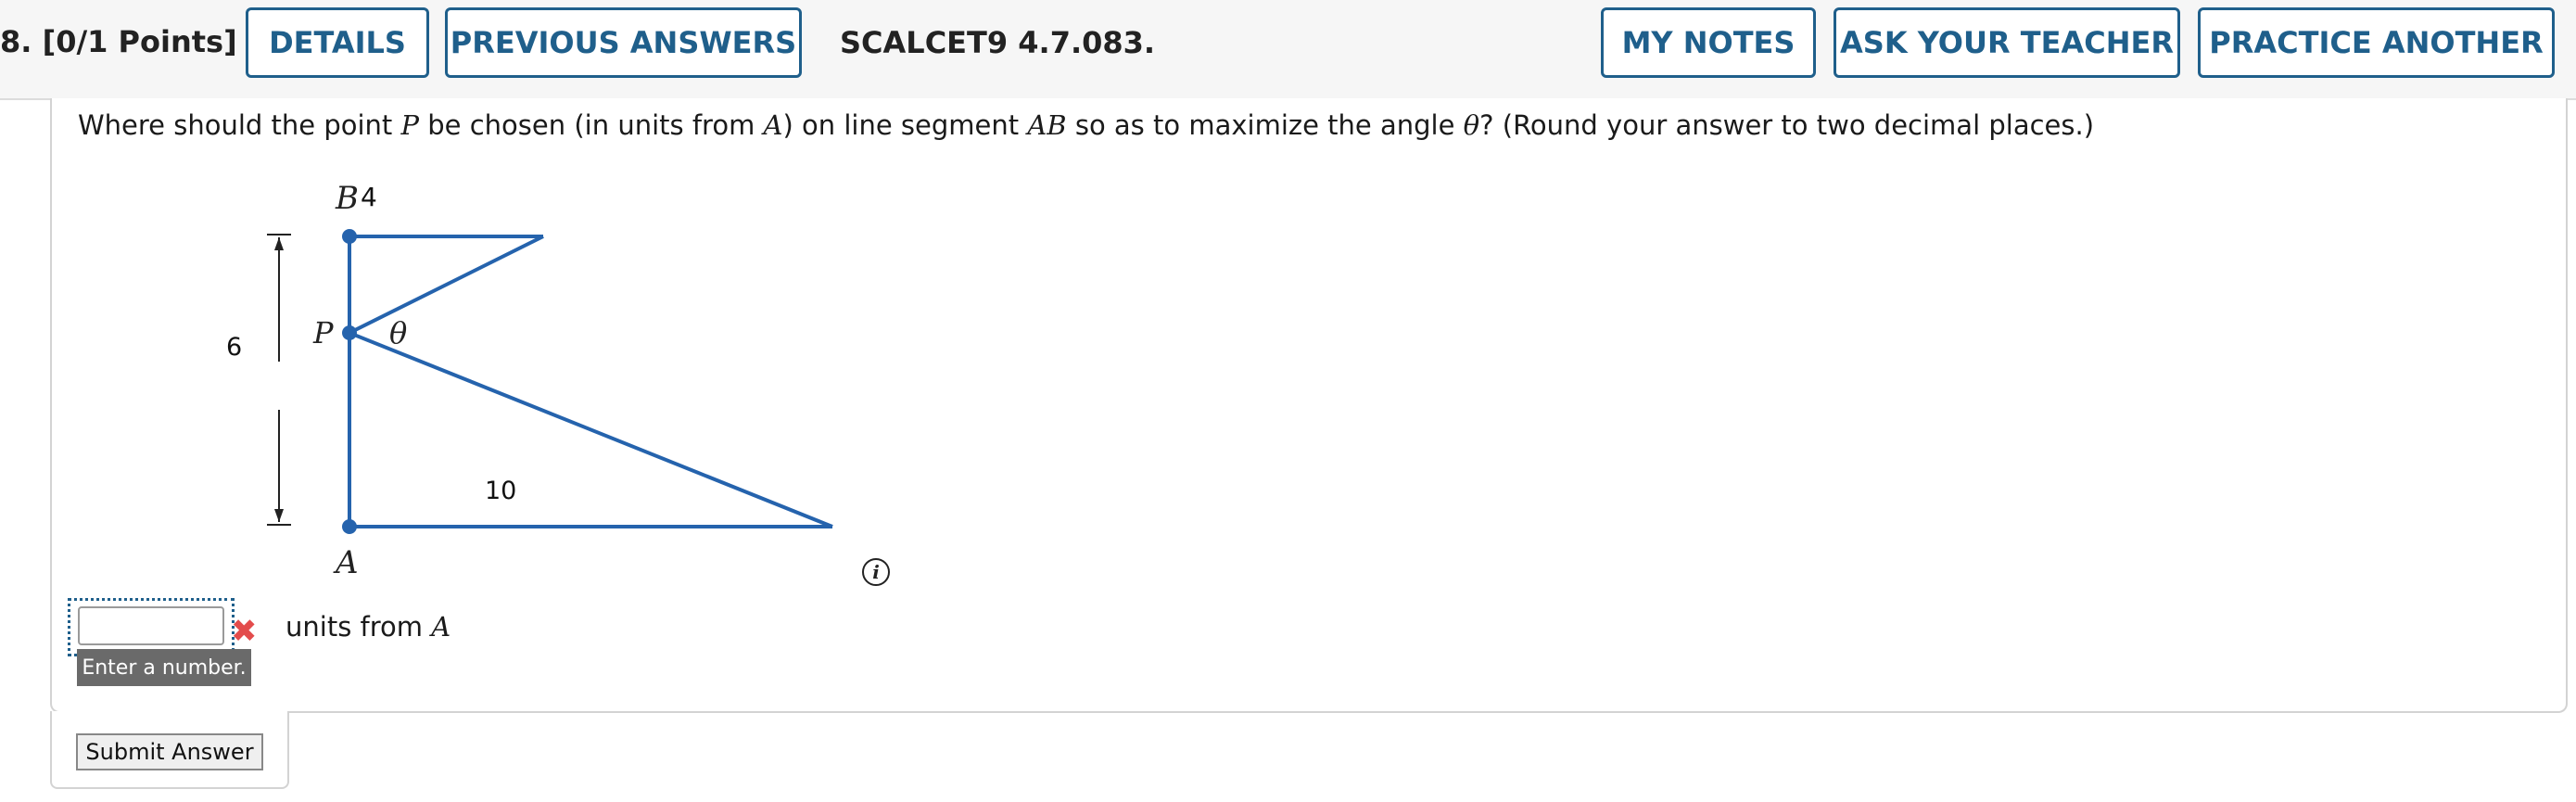  What do you see at coordinates (368, 627) in the screenshot?
I see `units-label: units from A` at bounding box center [368, 627].